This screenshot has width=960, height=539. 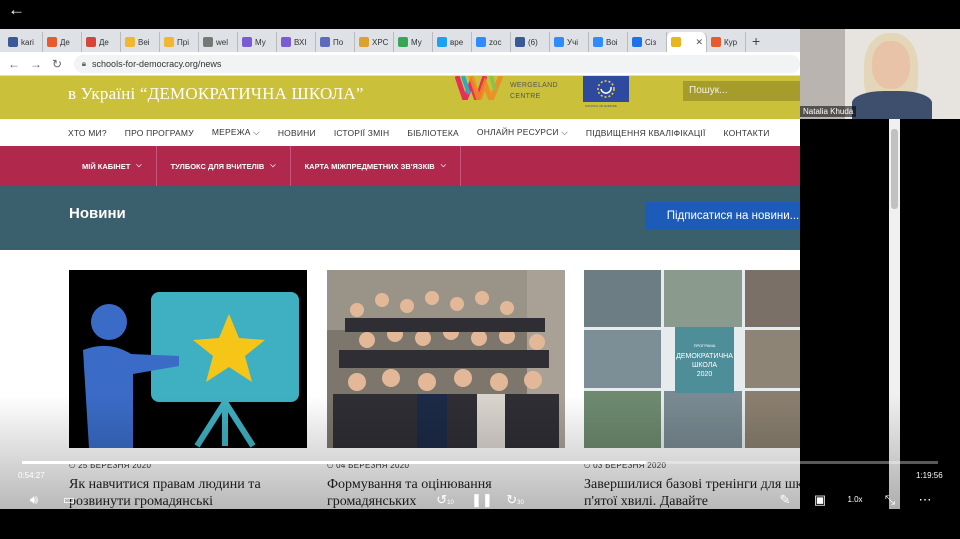 What do you see at coordinates (756, 42) in the screenshot?
I see `new-tab-icon: +` at bounding box center [756, 42].